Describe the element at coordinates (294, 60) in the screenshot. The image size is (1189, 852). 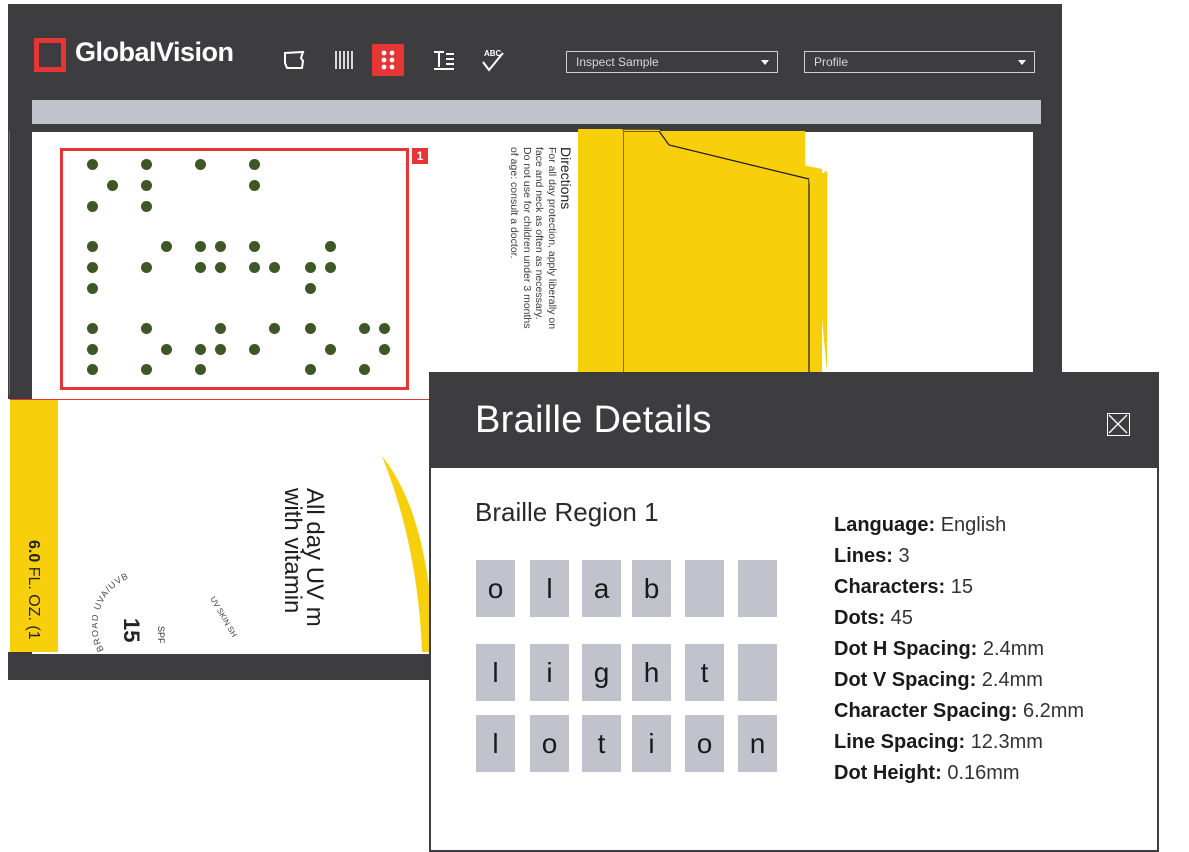
I see `artwork-icon` at that location.